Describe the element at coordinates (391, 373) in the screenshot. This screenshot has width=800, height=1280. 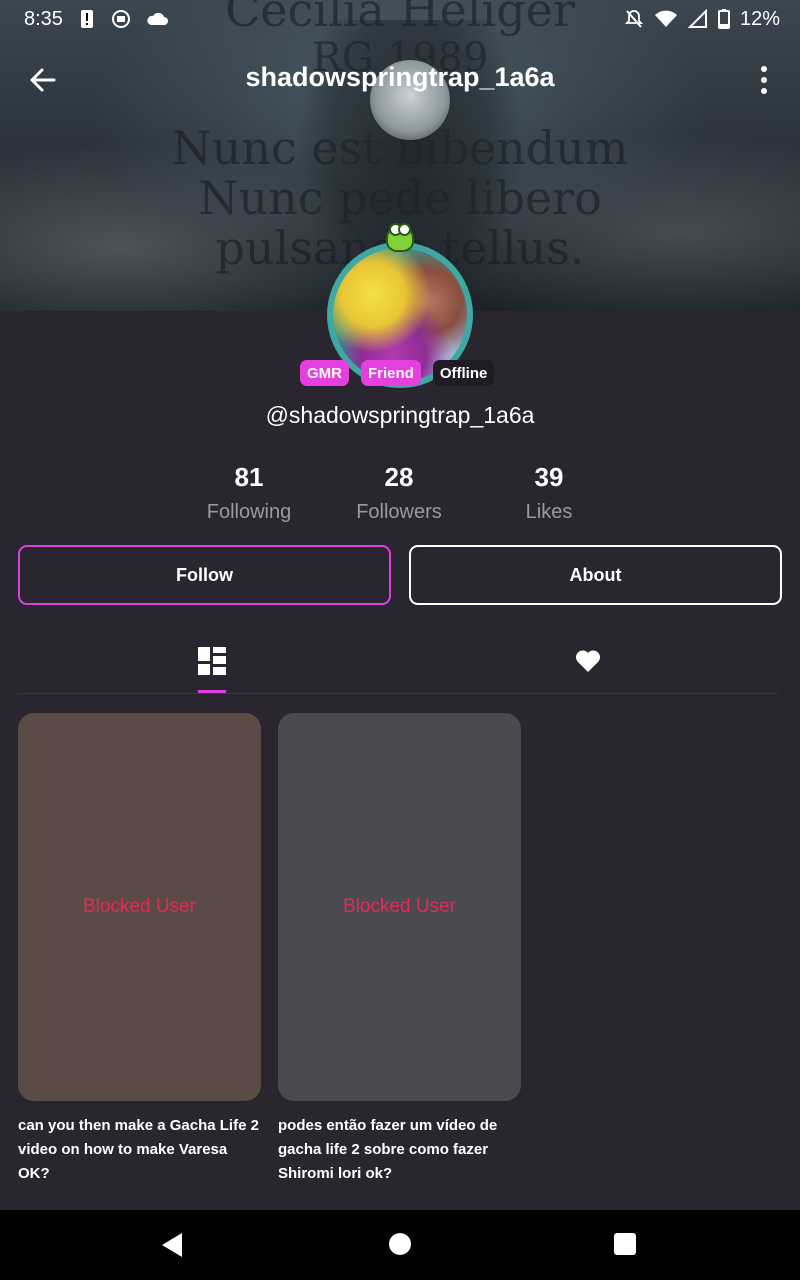
I see `friend-badge: Friend` at that location.